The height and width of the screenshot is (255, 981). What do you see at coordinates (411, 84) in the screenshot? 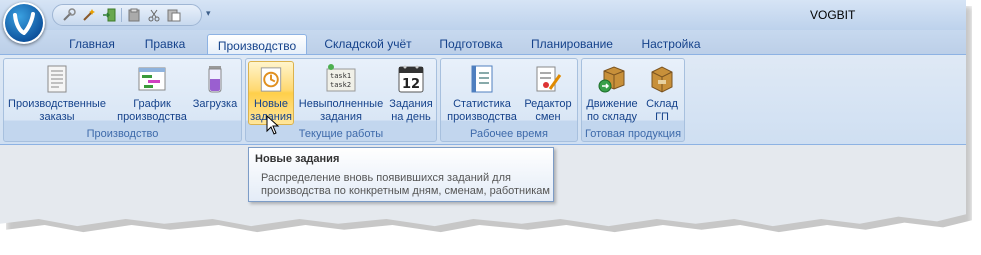
I see `calendar-day-number: 12` at bounding box center [411, 84].